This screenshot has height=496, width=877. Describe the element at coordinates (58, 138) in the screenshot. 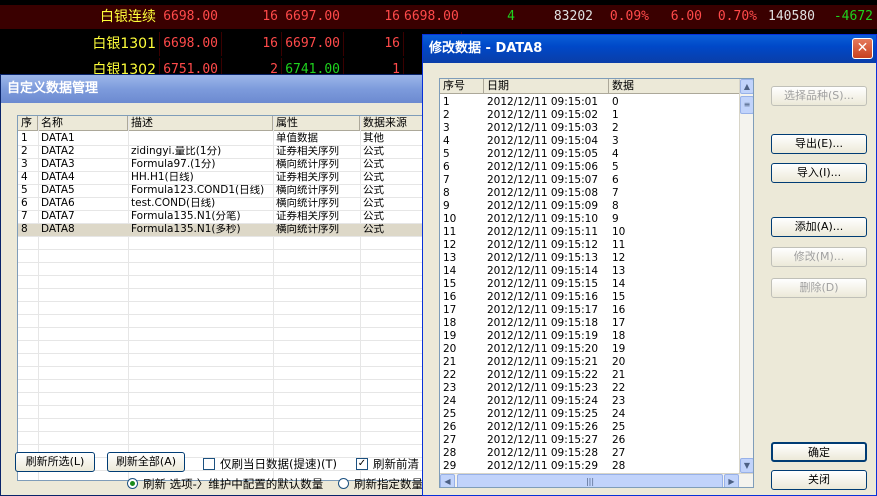

I see `data-list-cell: DATA1` at that location.